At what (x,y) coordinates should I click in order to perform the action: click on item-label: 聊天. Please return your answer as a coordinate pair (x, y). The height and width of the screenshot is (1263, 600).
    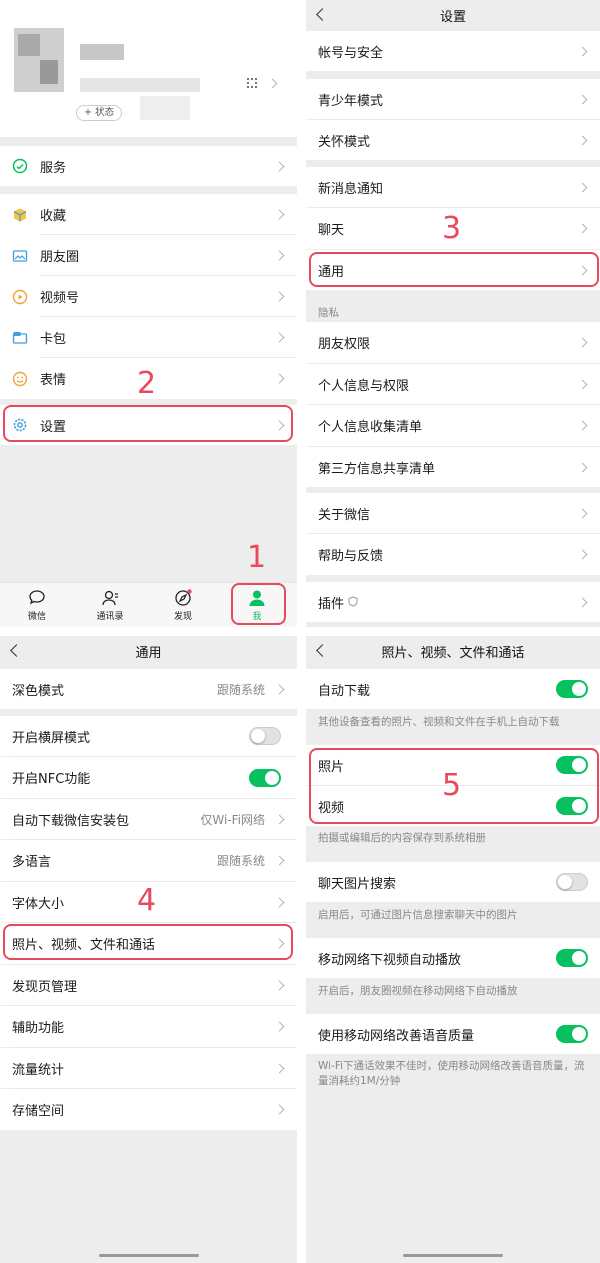
    Looking at the image, I should click on (331, 230).